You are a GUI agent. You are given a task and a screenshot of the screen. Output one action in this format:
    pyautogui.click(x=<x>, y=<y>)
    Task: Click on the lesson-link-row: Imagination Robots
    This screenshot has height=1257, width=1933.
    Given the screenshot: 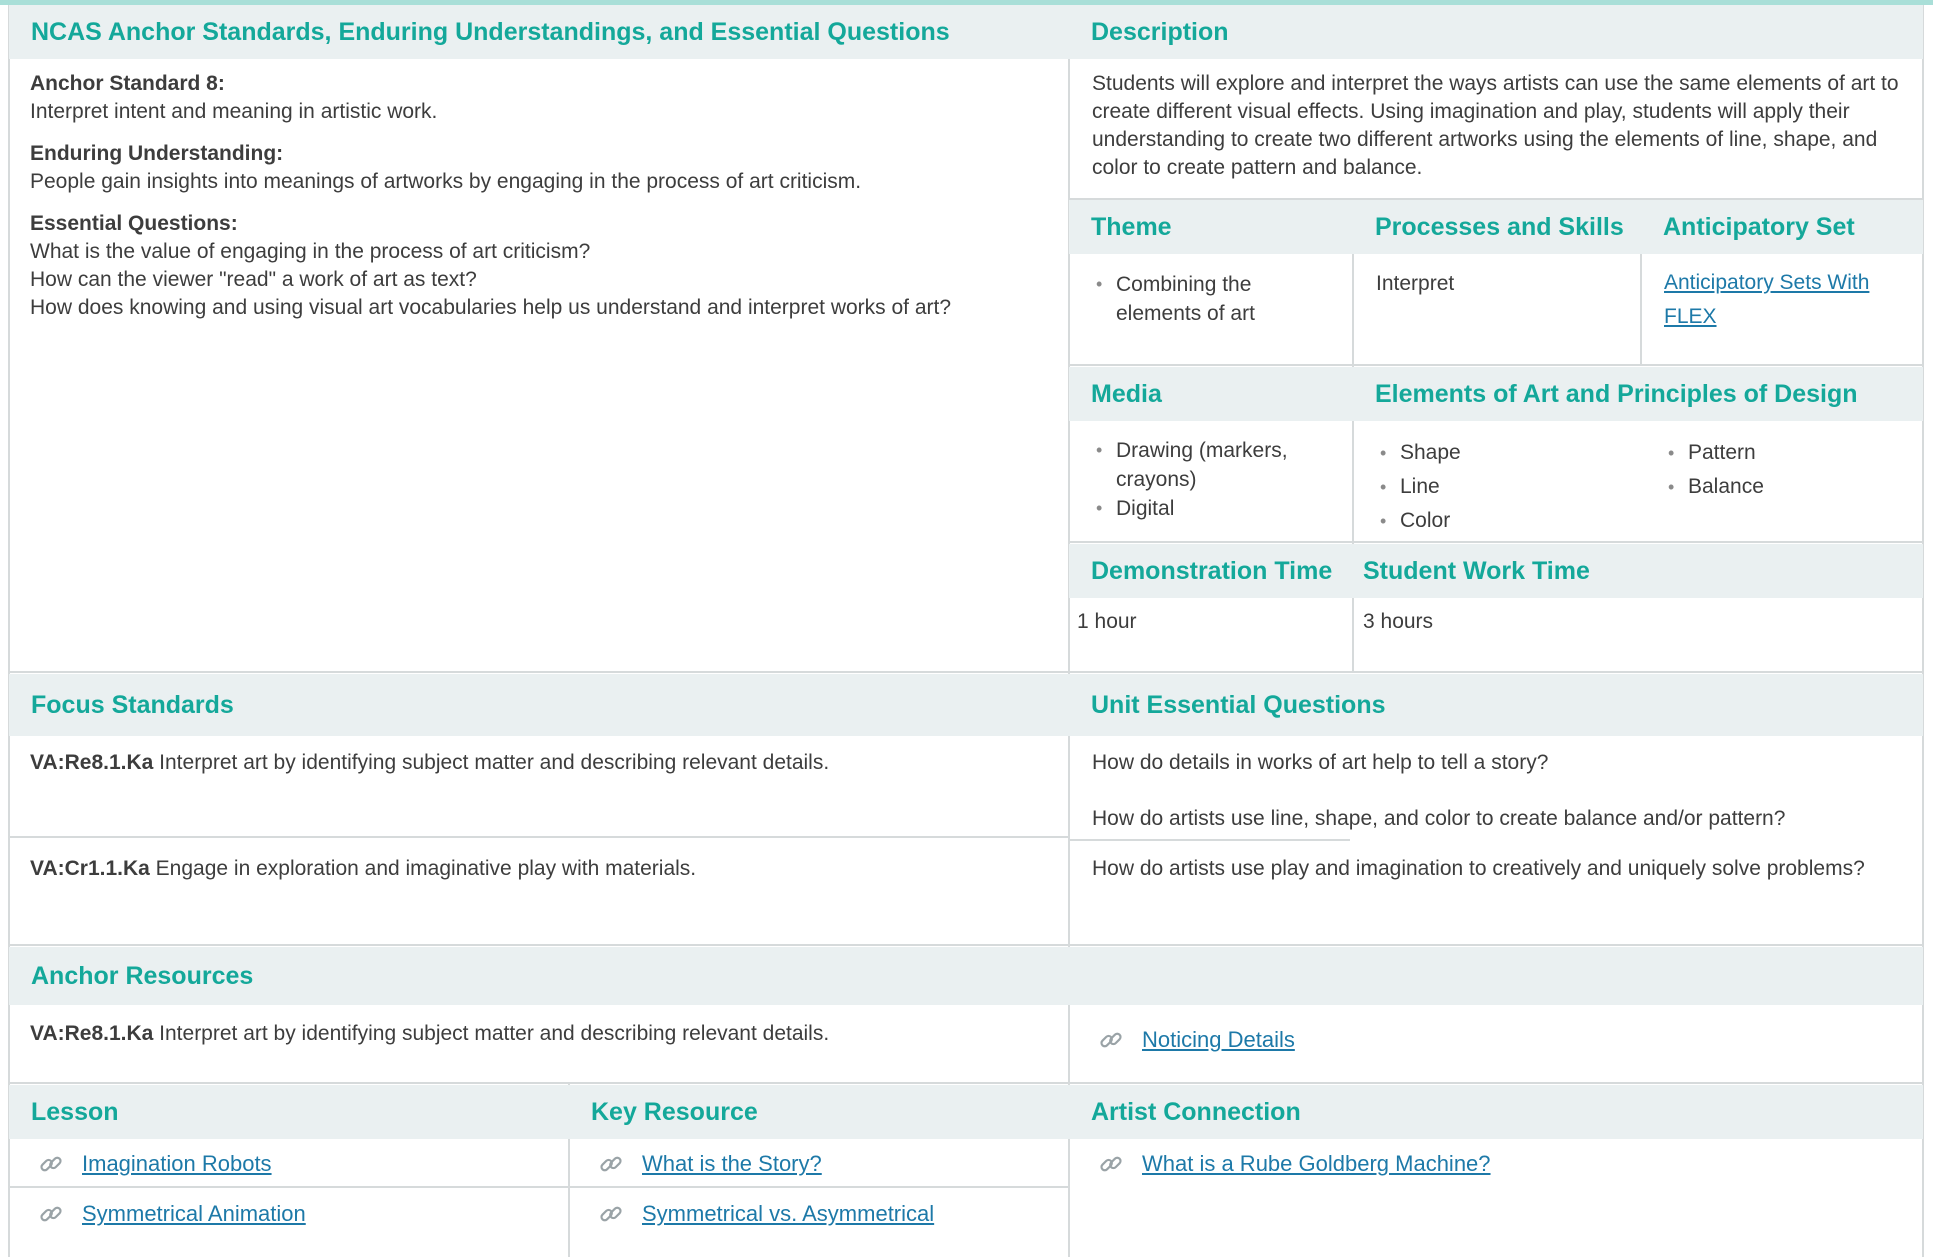 What is the action you would take?
    pyautogui.click(x=155, y=1164)
    